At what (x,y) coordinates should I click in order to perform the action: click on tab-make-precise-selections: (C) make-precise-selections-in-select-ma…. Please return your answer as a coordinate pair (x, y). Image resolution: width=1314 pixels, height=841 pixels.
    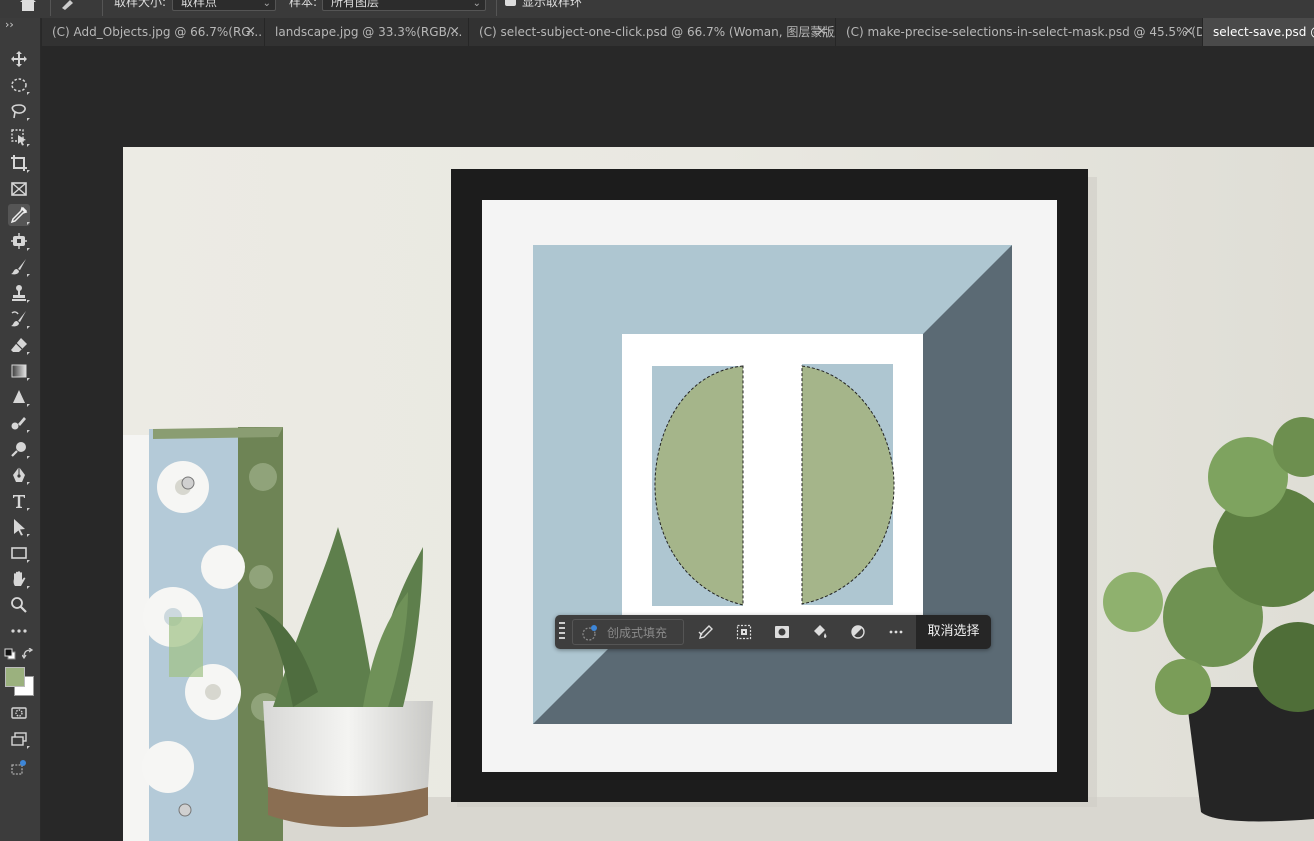
    Looking at the image, I should click on (1019, 32).